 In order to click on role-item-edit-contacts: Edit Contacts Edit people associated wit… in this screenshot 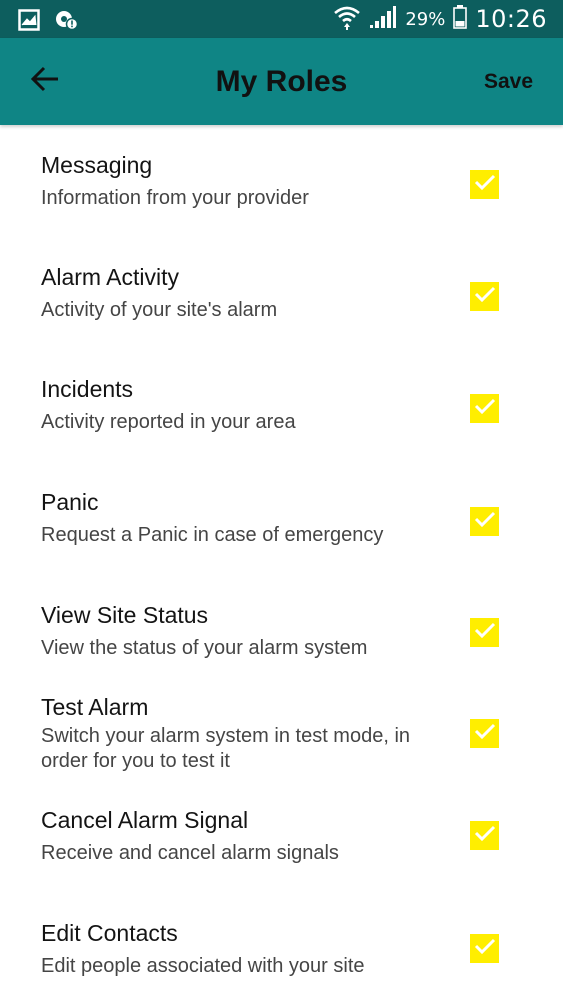, I will do `click(281, 960)`.